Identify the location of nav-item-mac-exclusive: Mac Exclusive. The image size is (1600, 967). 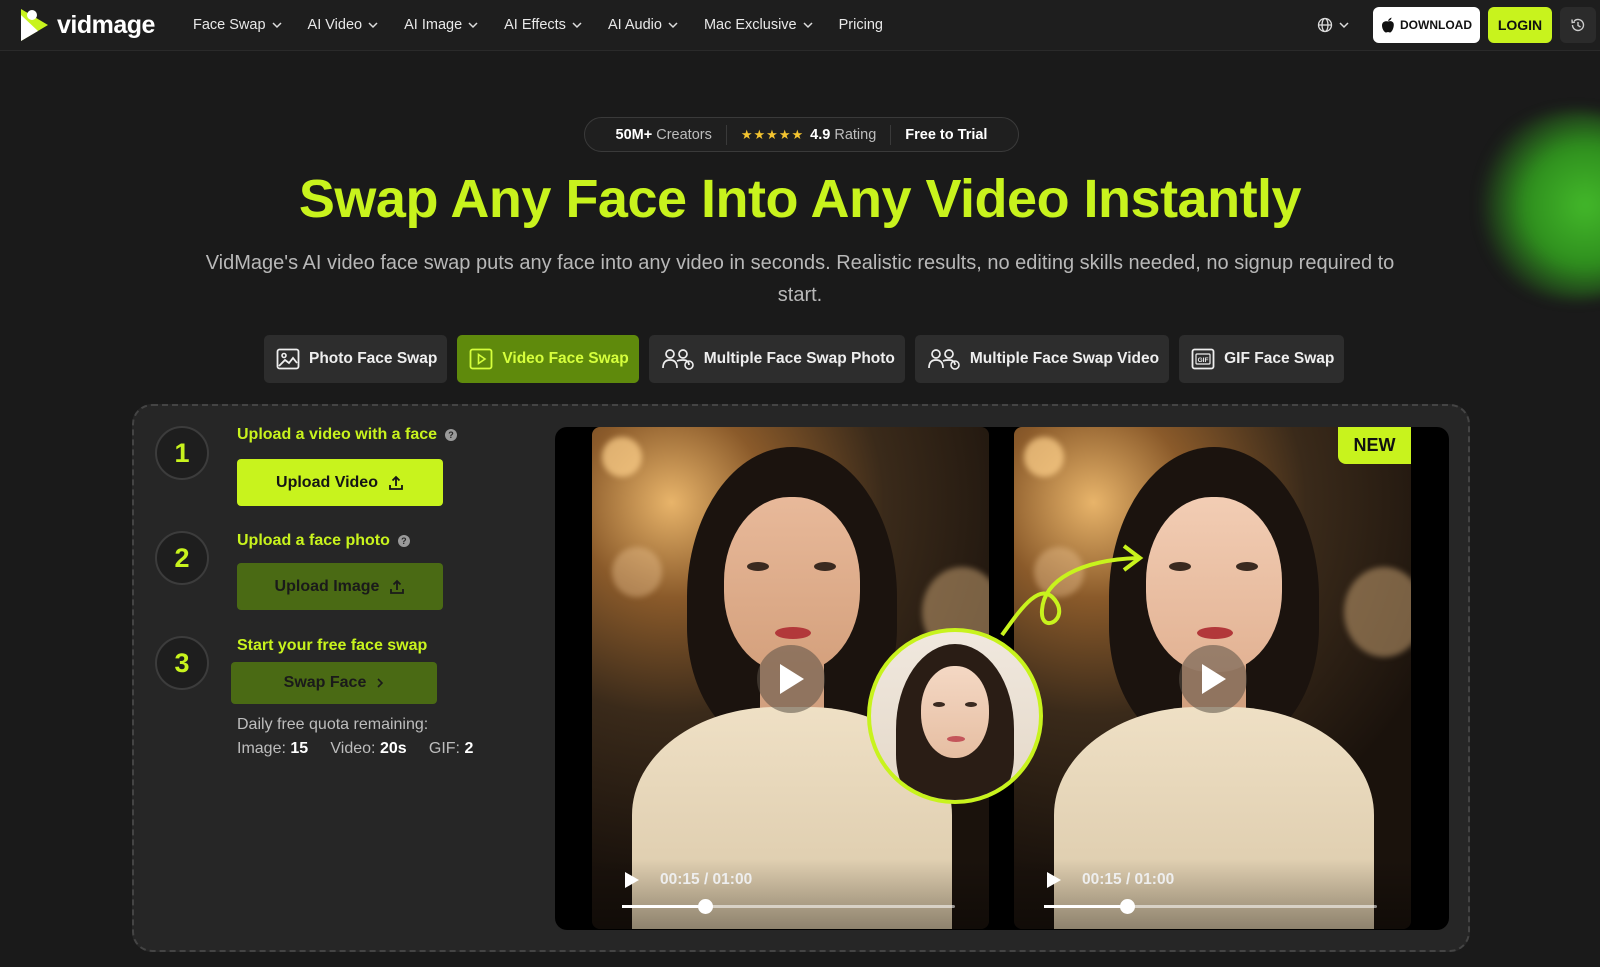
(758, 25).